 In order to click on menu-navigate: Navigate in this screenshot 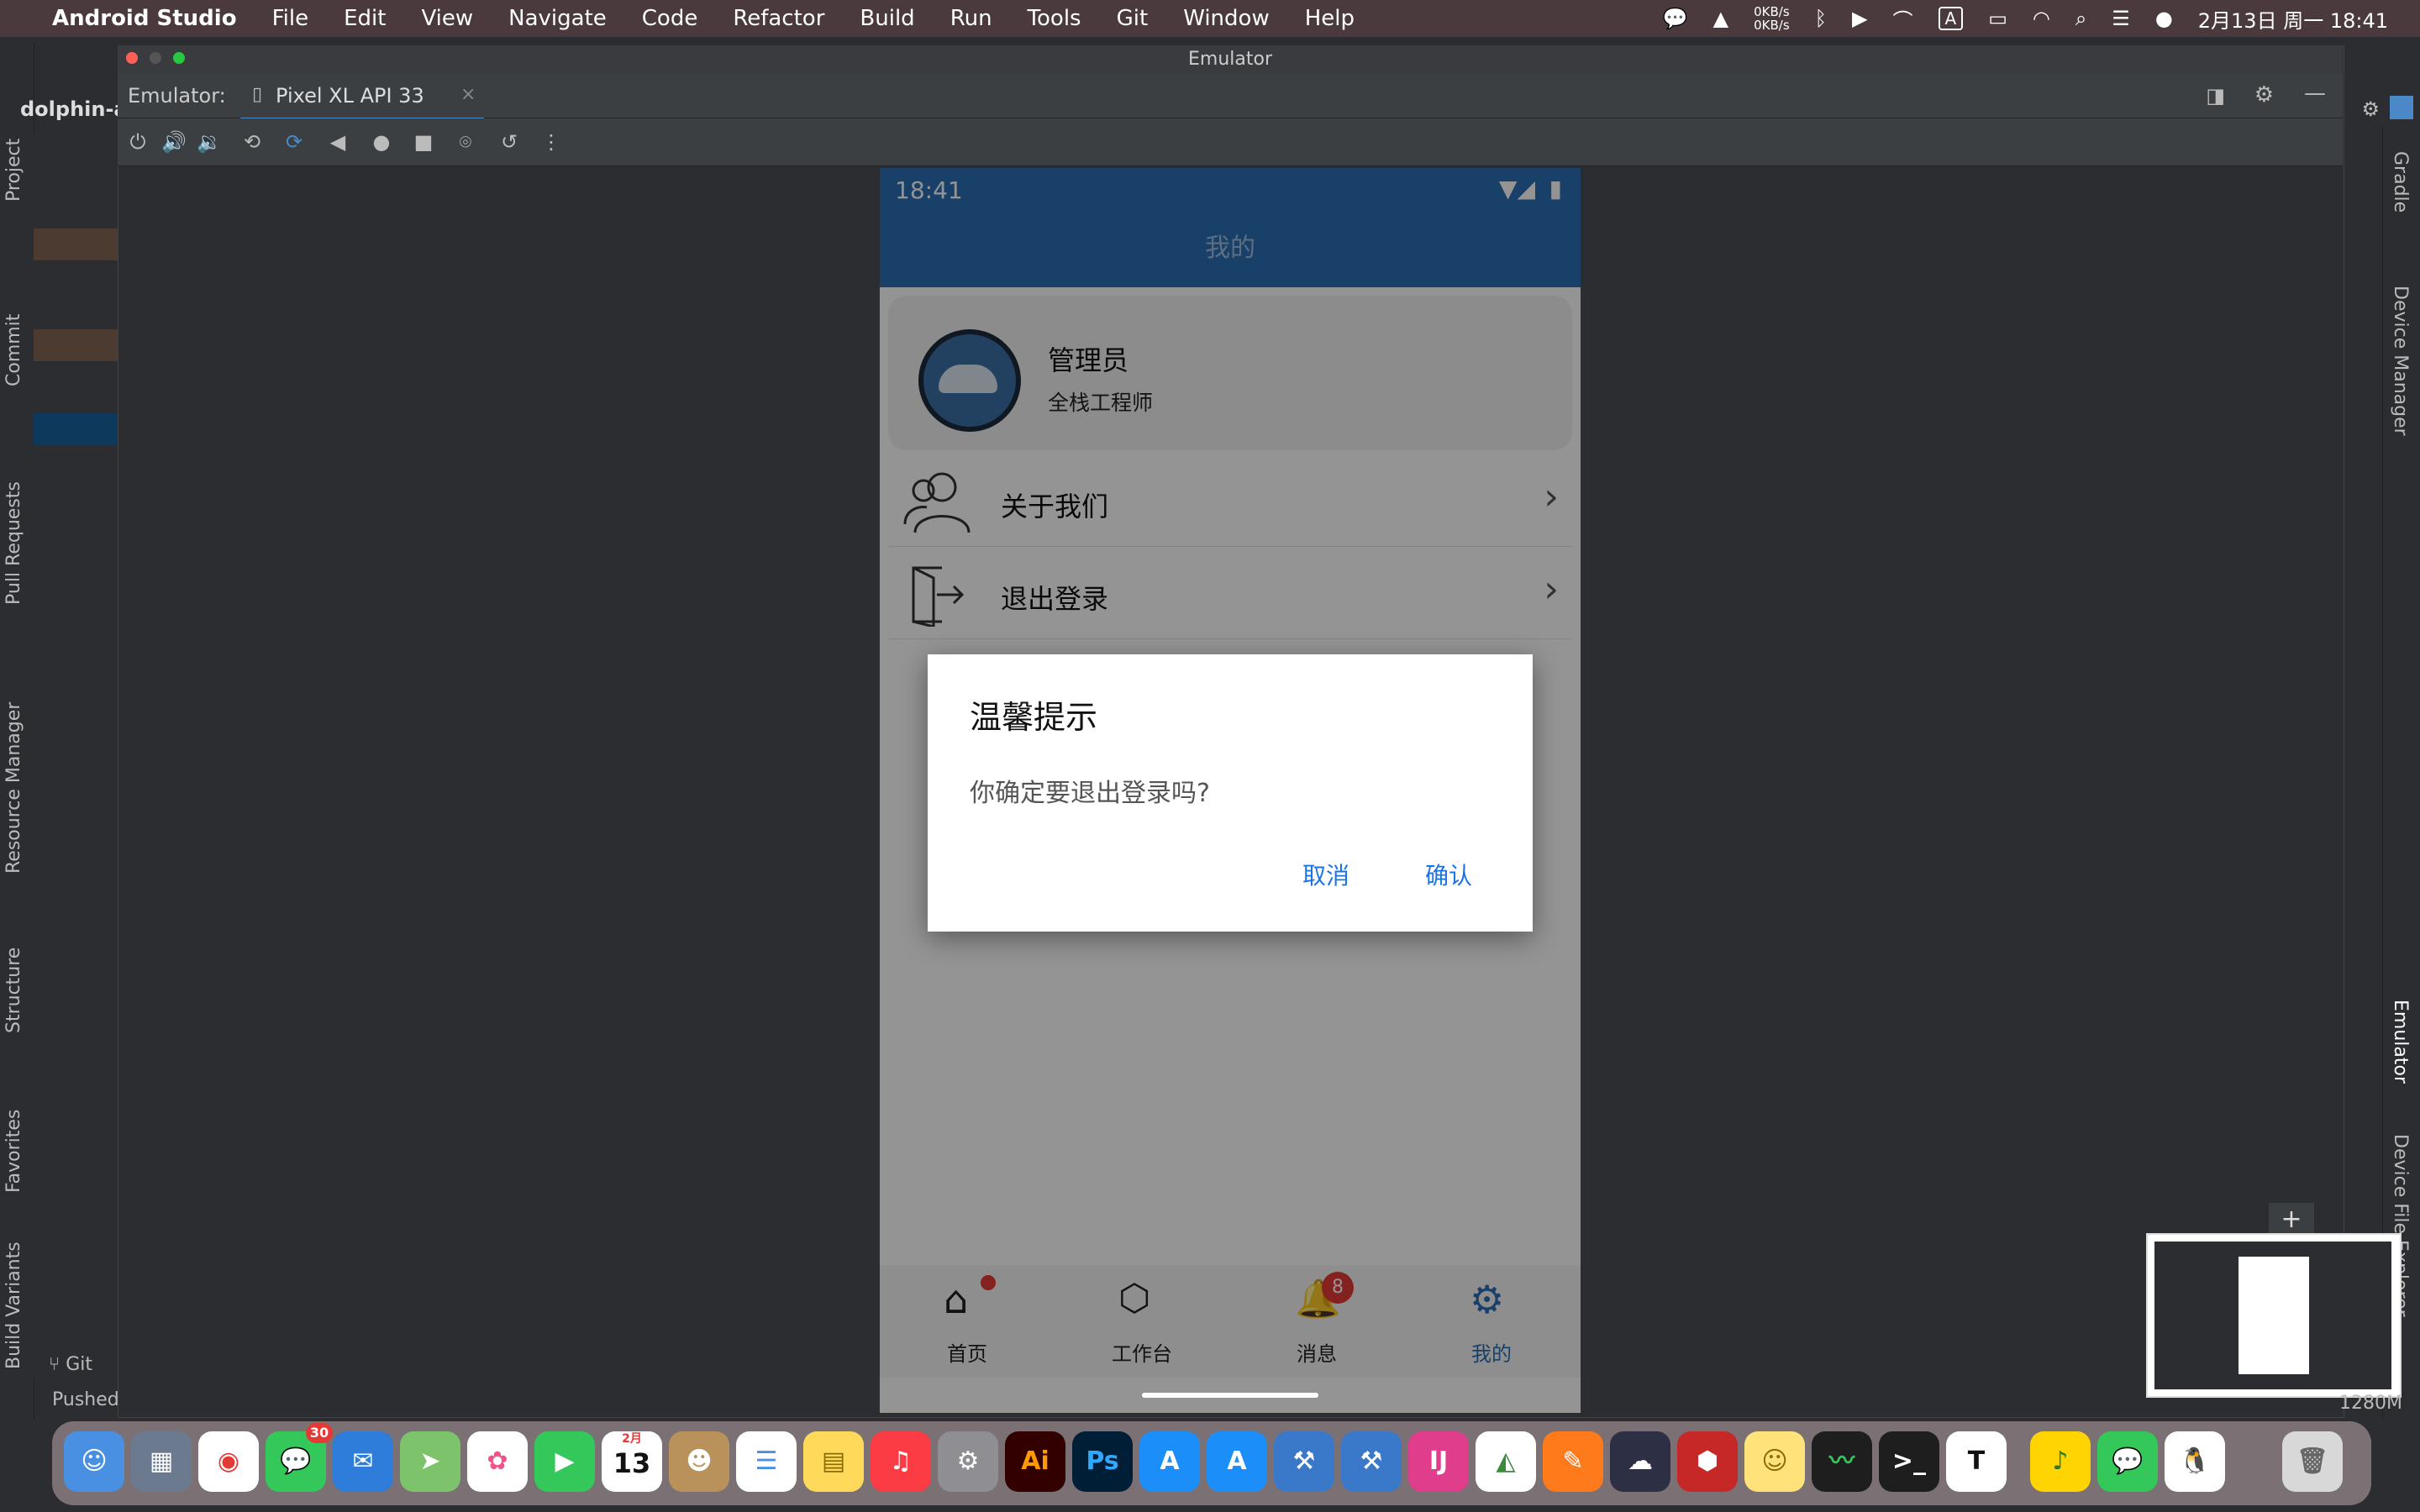, I will do `click(557, 18)`.